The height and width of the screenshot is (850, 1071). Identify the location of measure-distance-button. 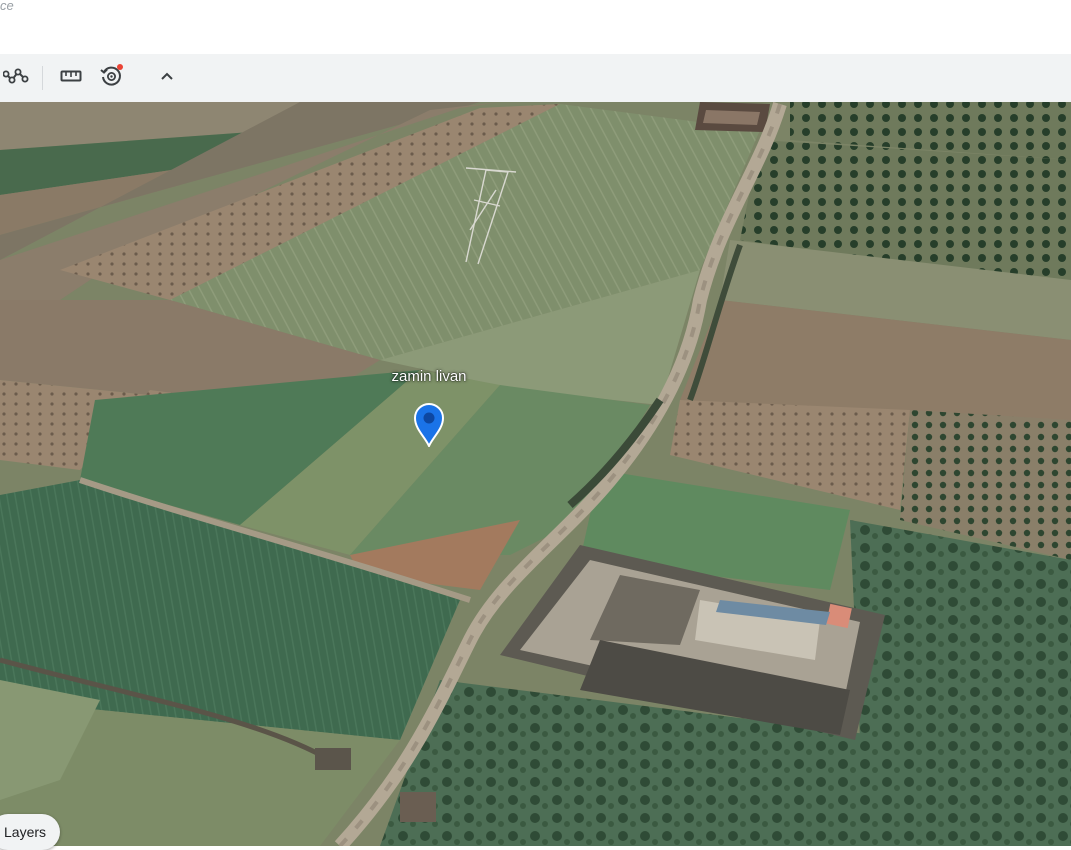
(71, 78).